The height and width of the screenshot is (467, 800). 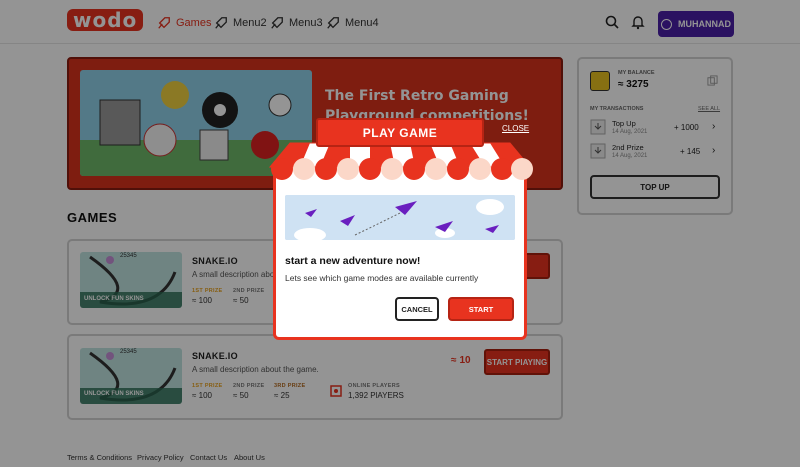 I want to click on modal-title-banner: PLAY GAME, so click(x=400, y=132).